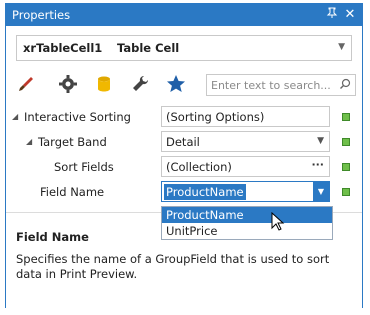 The image size is (370, 315). I want to click on property-value-text: Detail, so click(183, 142).